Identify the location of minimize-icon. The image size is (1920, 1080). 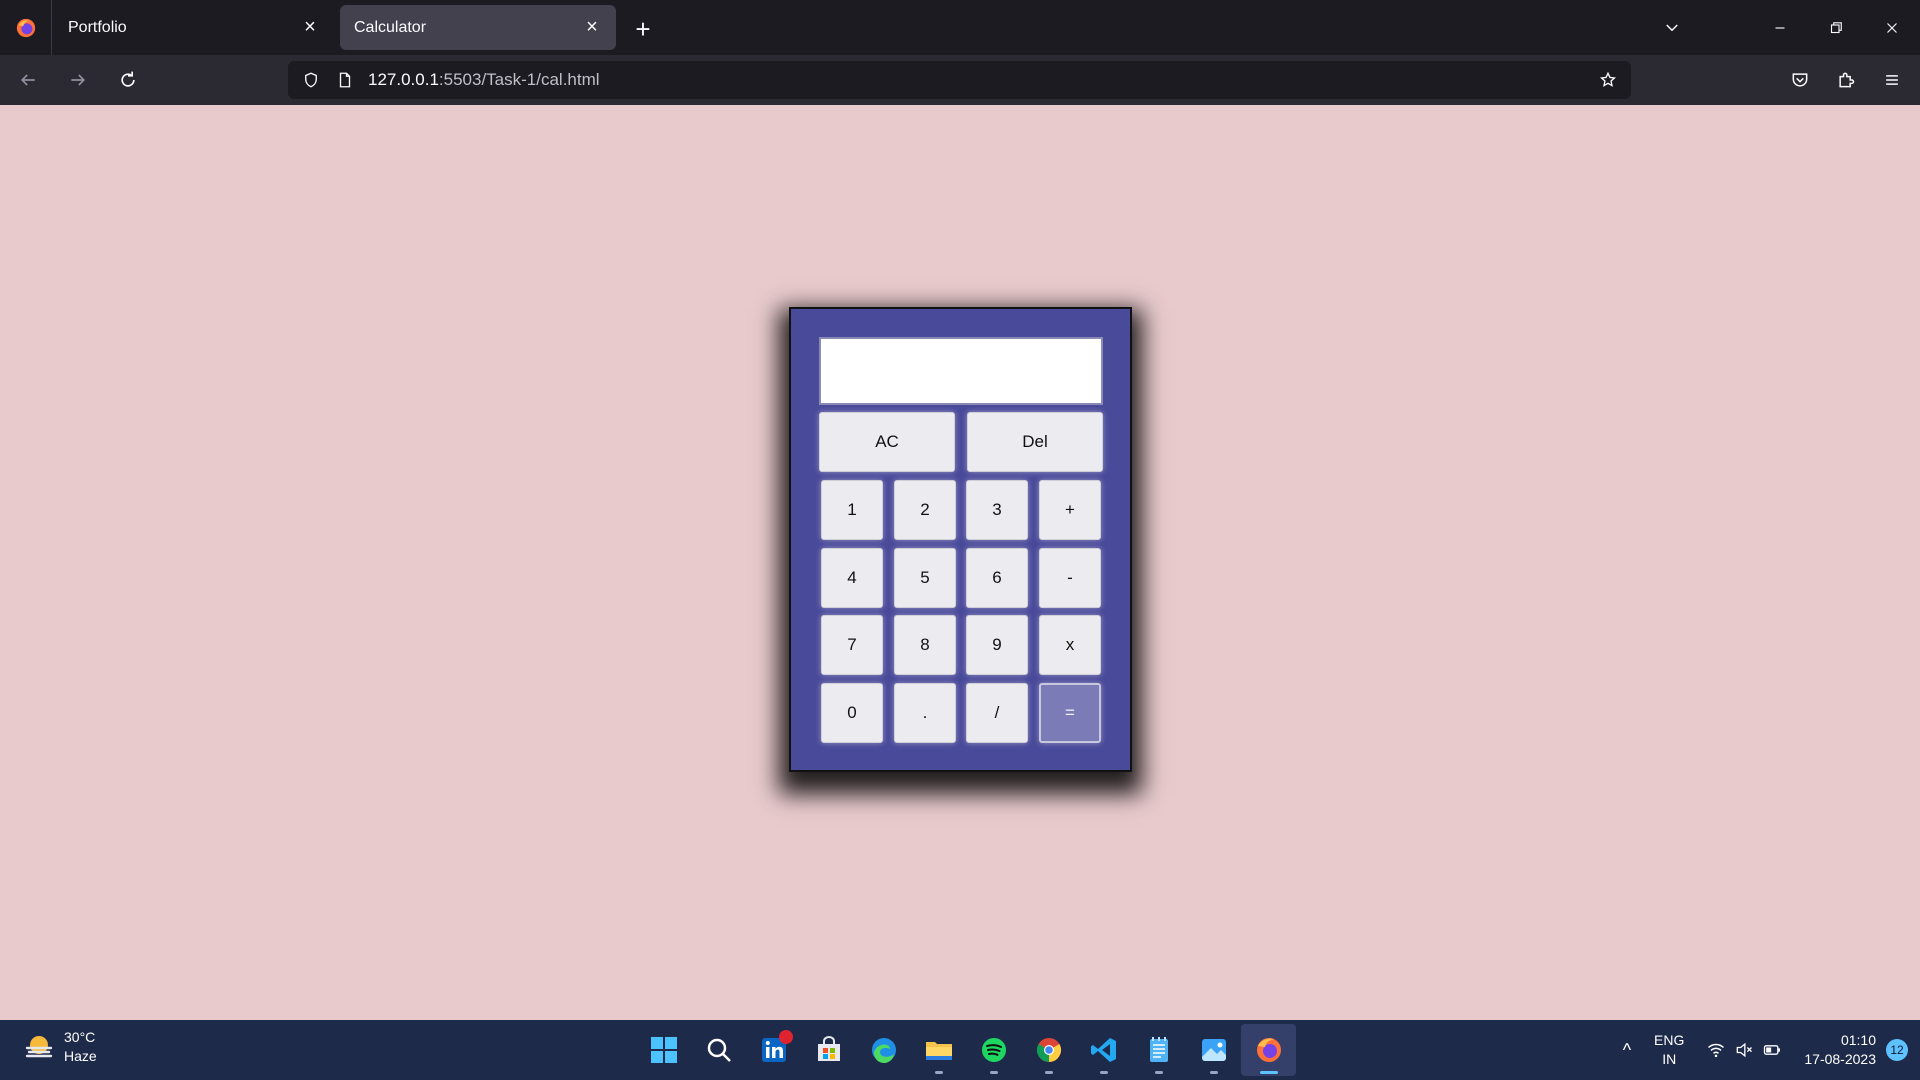
(1780, 27).